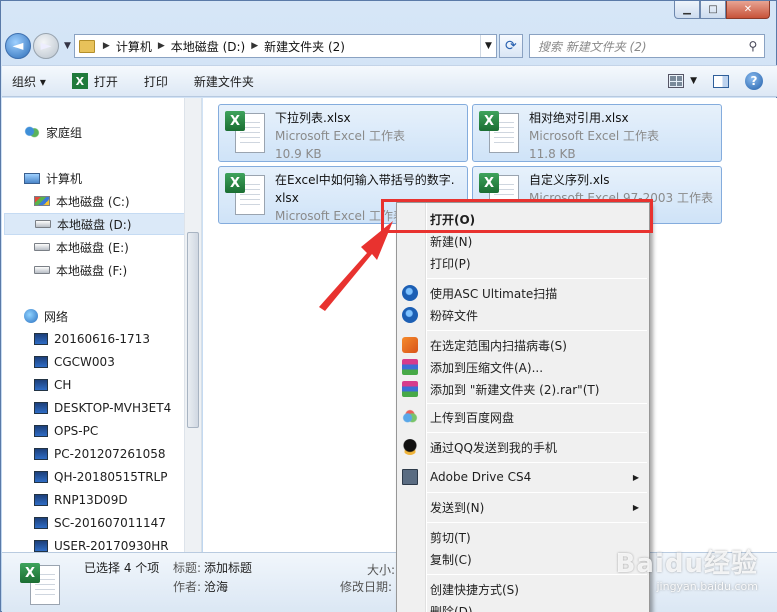  I want to click on menu-label: 上传到百度网盘, so click(472, 417).